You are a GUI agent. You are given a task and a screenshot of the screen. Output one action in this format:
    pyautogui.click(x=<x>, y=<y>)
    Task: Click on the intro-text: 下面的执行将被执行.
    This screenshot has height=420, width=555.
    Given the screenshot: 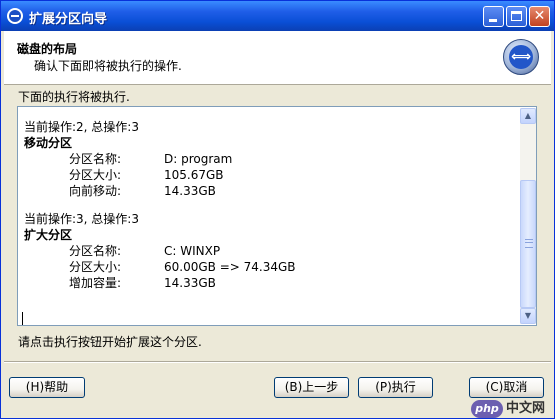 What is the action you would take?
    pyautogui.click(x=74, y=97)
    